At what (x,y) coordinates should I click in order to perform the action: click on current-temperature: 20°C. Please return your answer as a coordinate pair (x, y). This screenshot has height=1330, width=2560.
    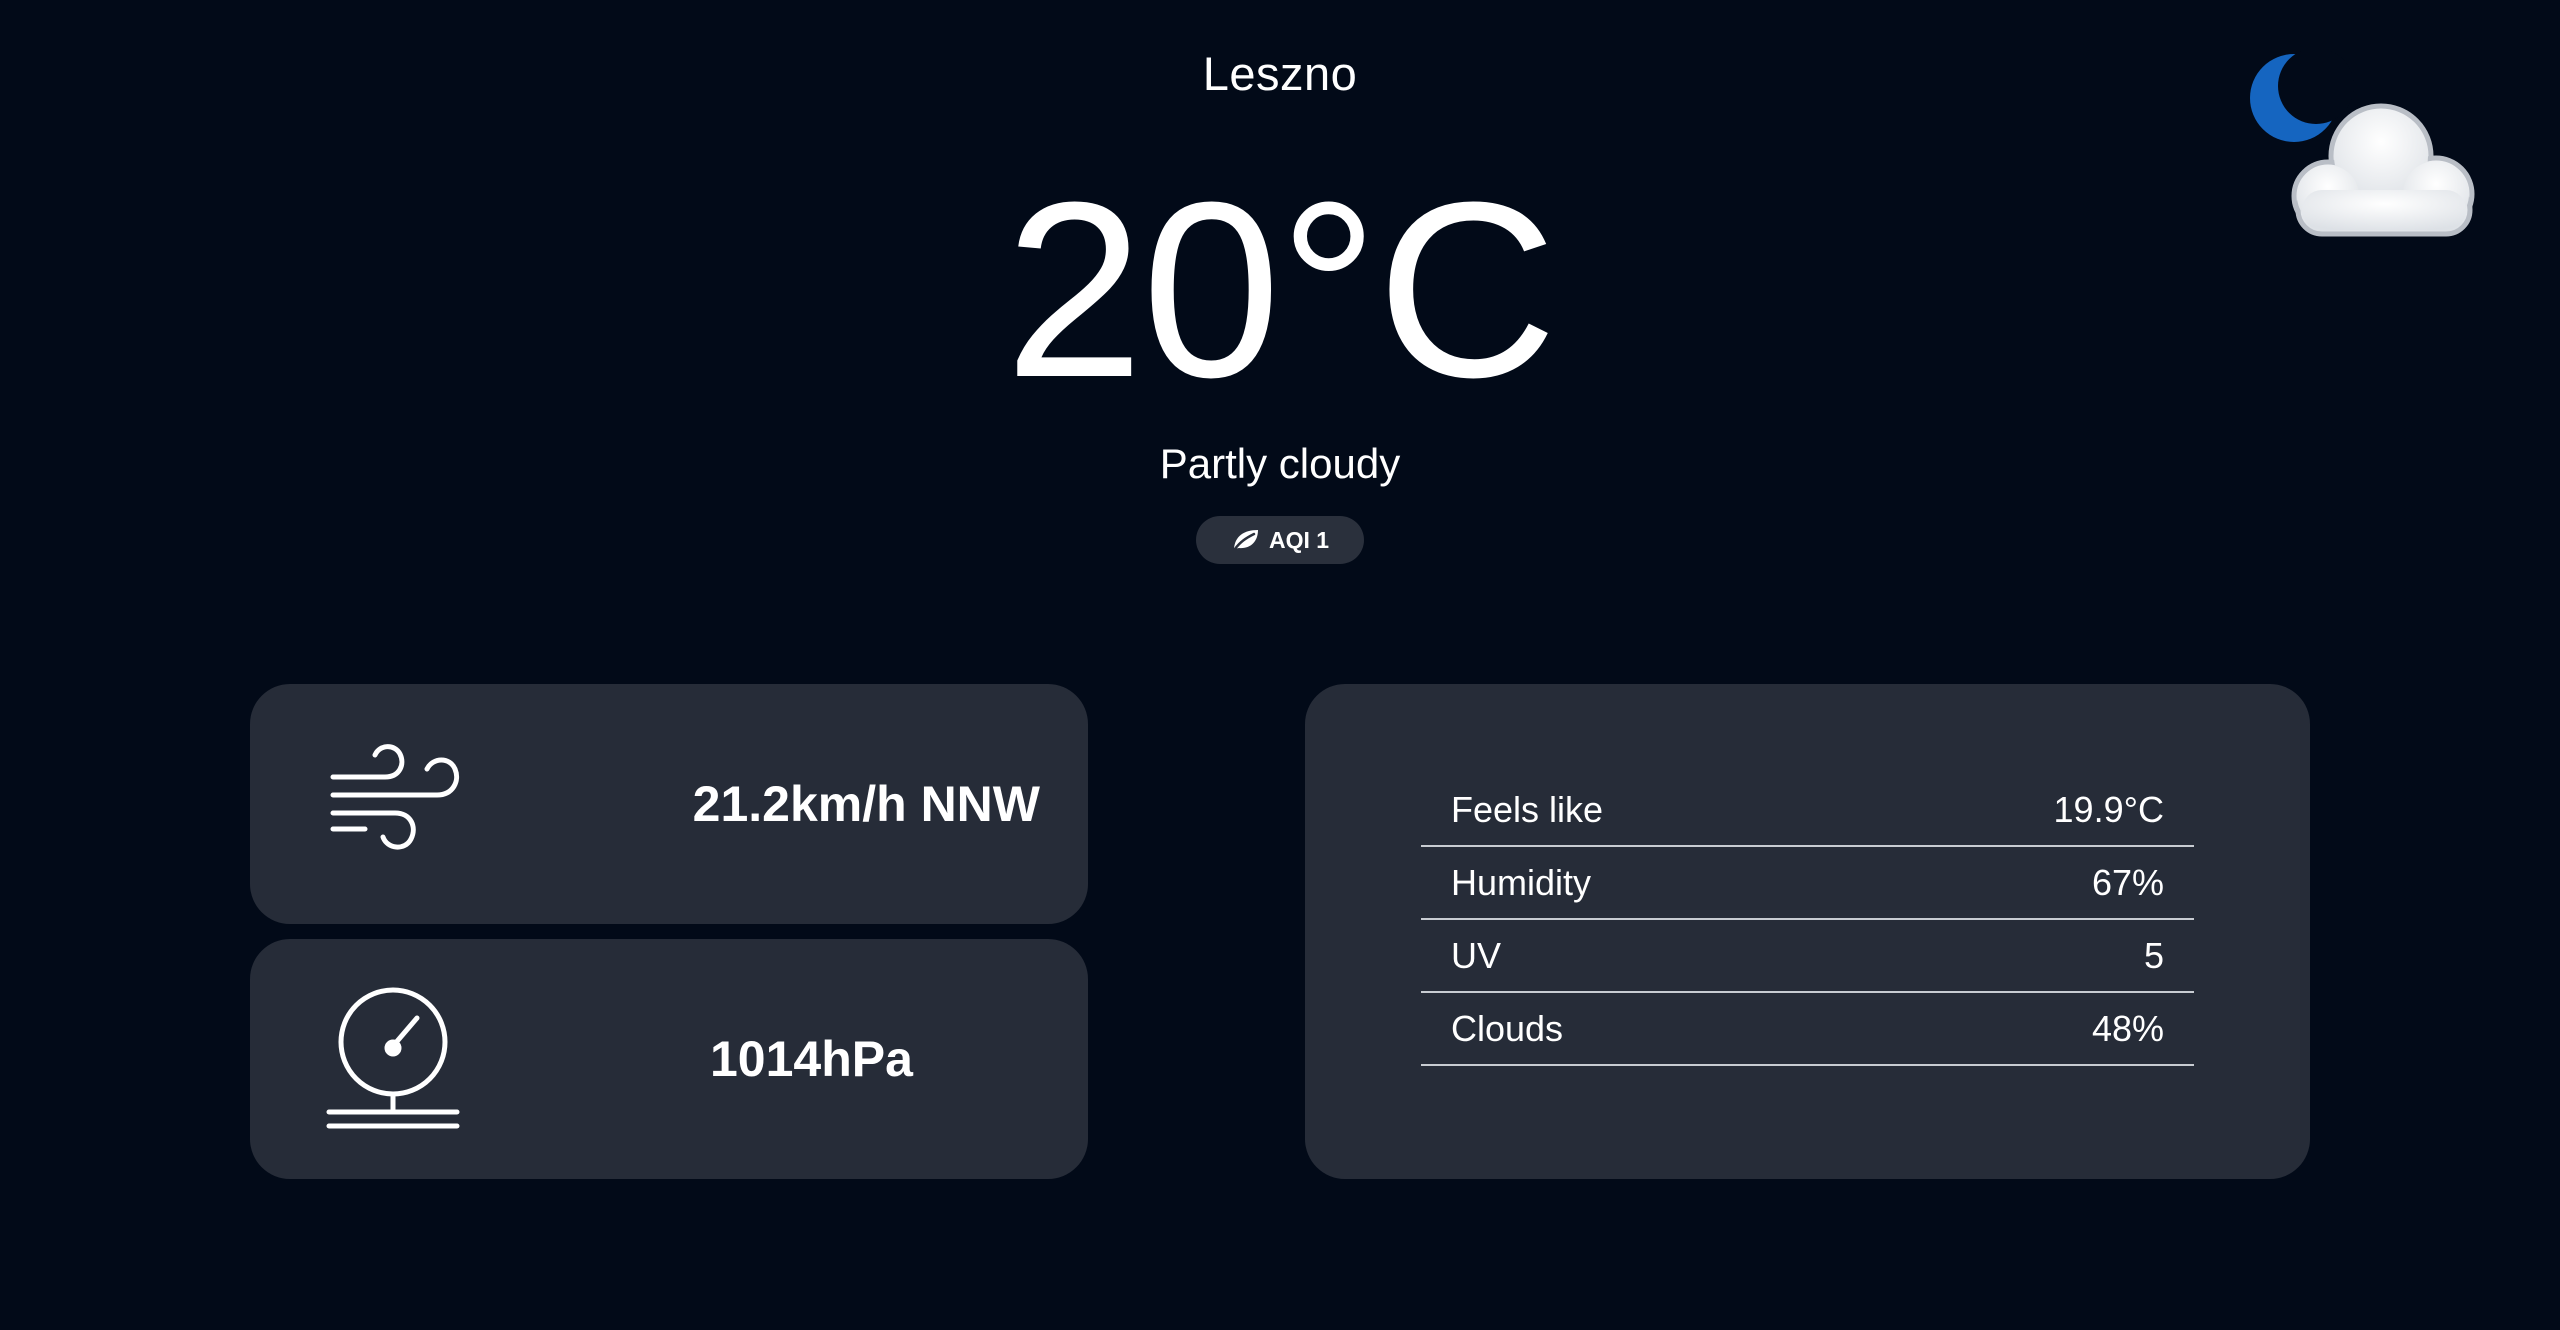
    Looking at the image, I should click on (1281, 289).